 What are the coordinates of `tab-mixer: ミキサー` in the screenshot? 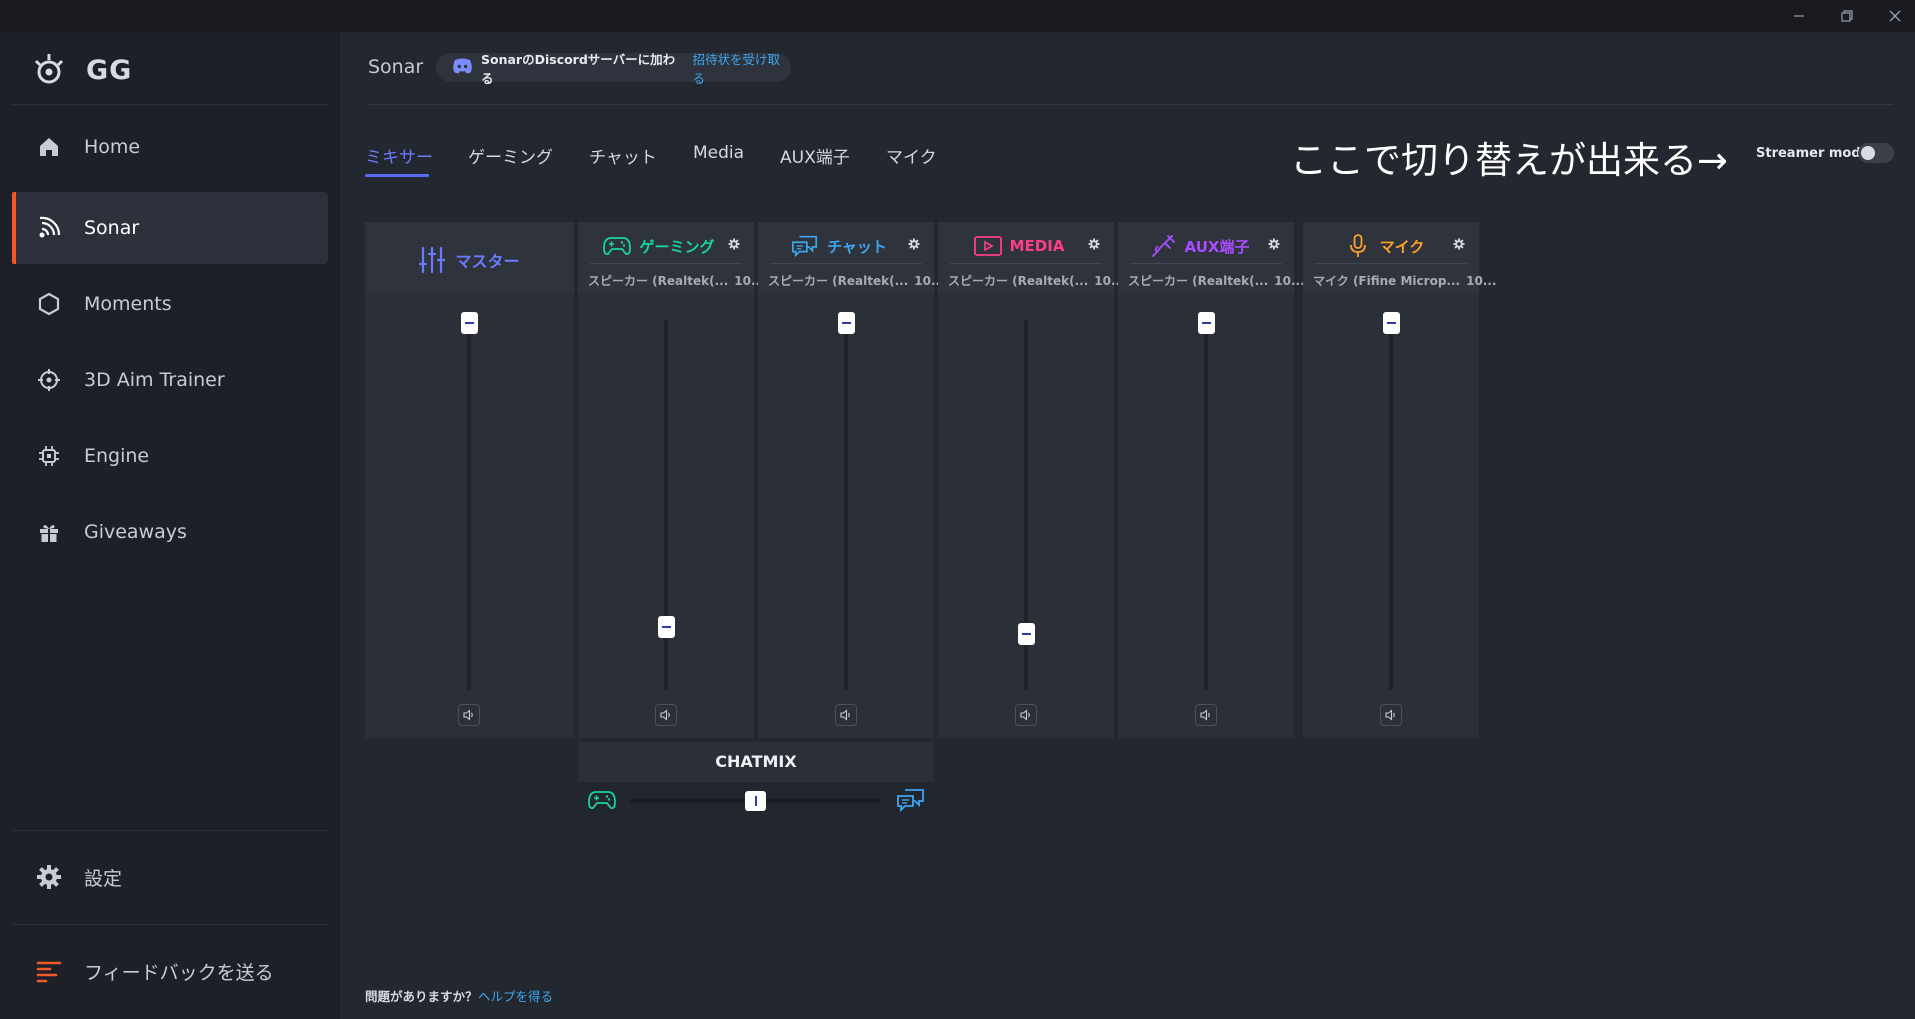 It's located at (399, 155).